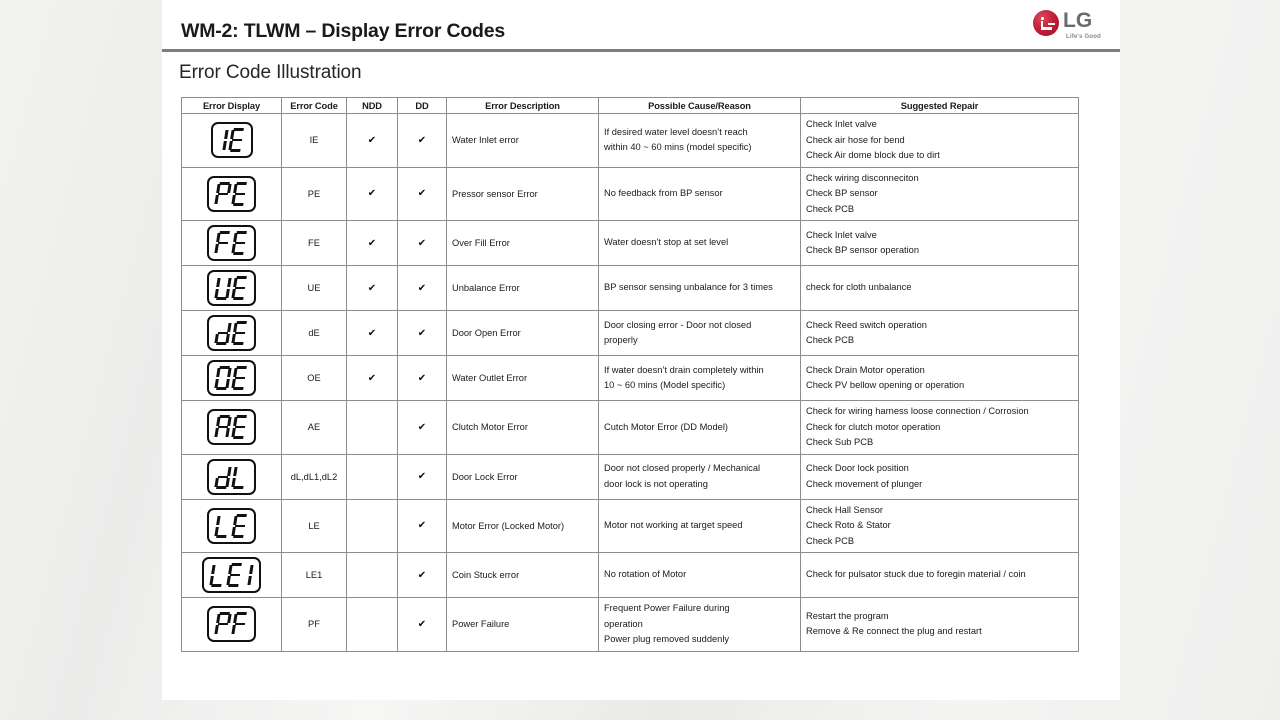  Describe the element at coordinates (1078, 20) in the screenshot. I see `lg-wordmark: LG` at that location.